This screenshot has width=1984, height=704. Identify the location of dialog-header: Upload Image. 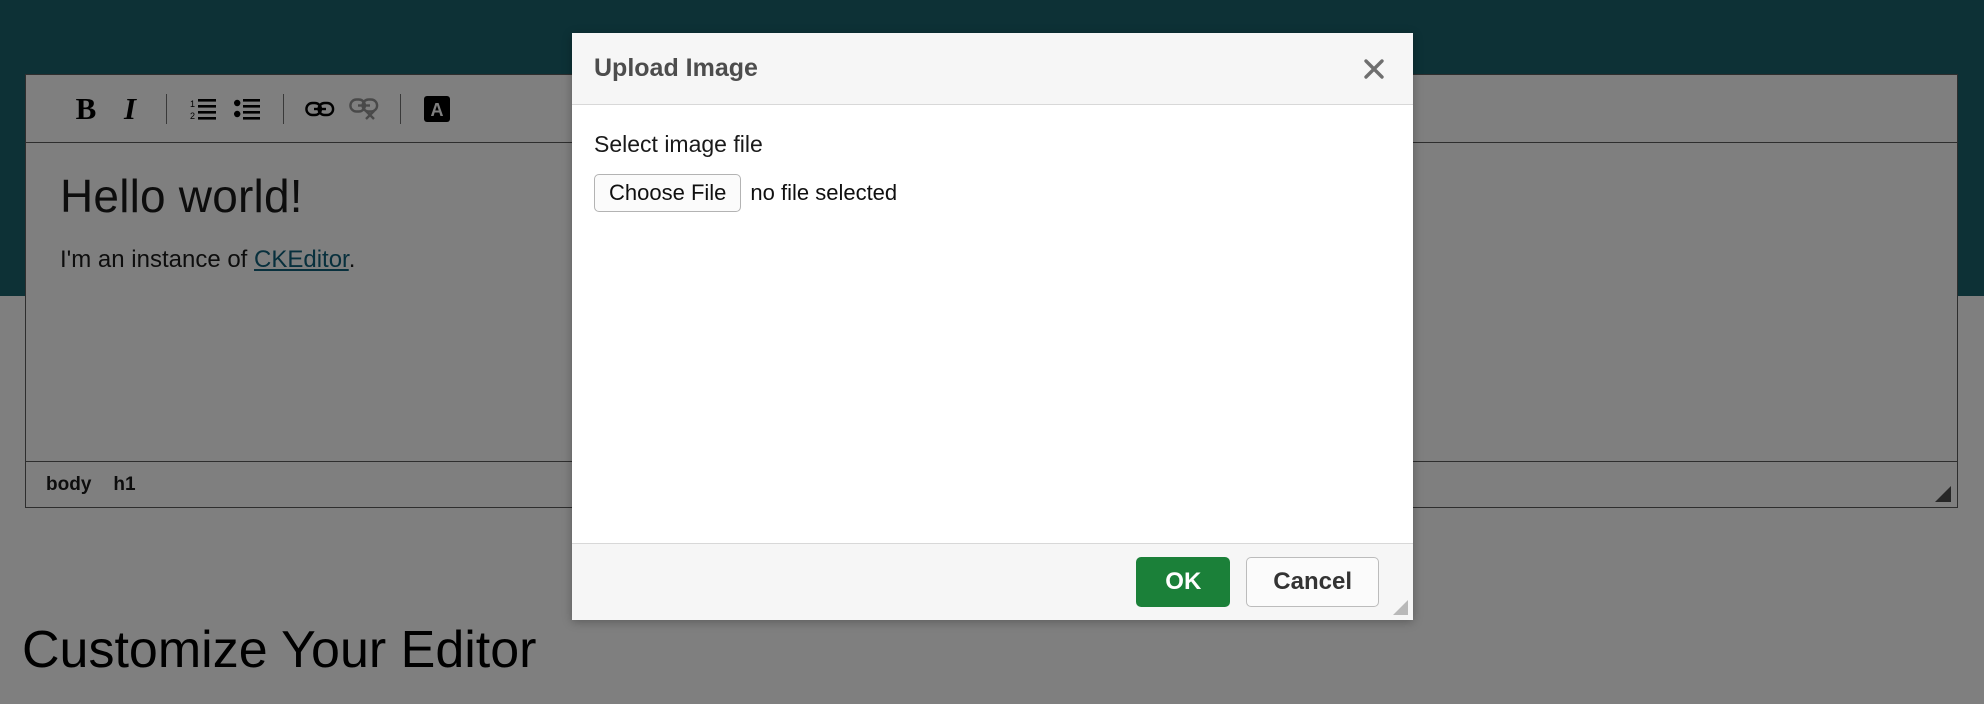
(992, 69).